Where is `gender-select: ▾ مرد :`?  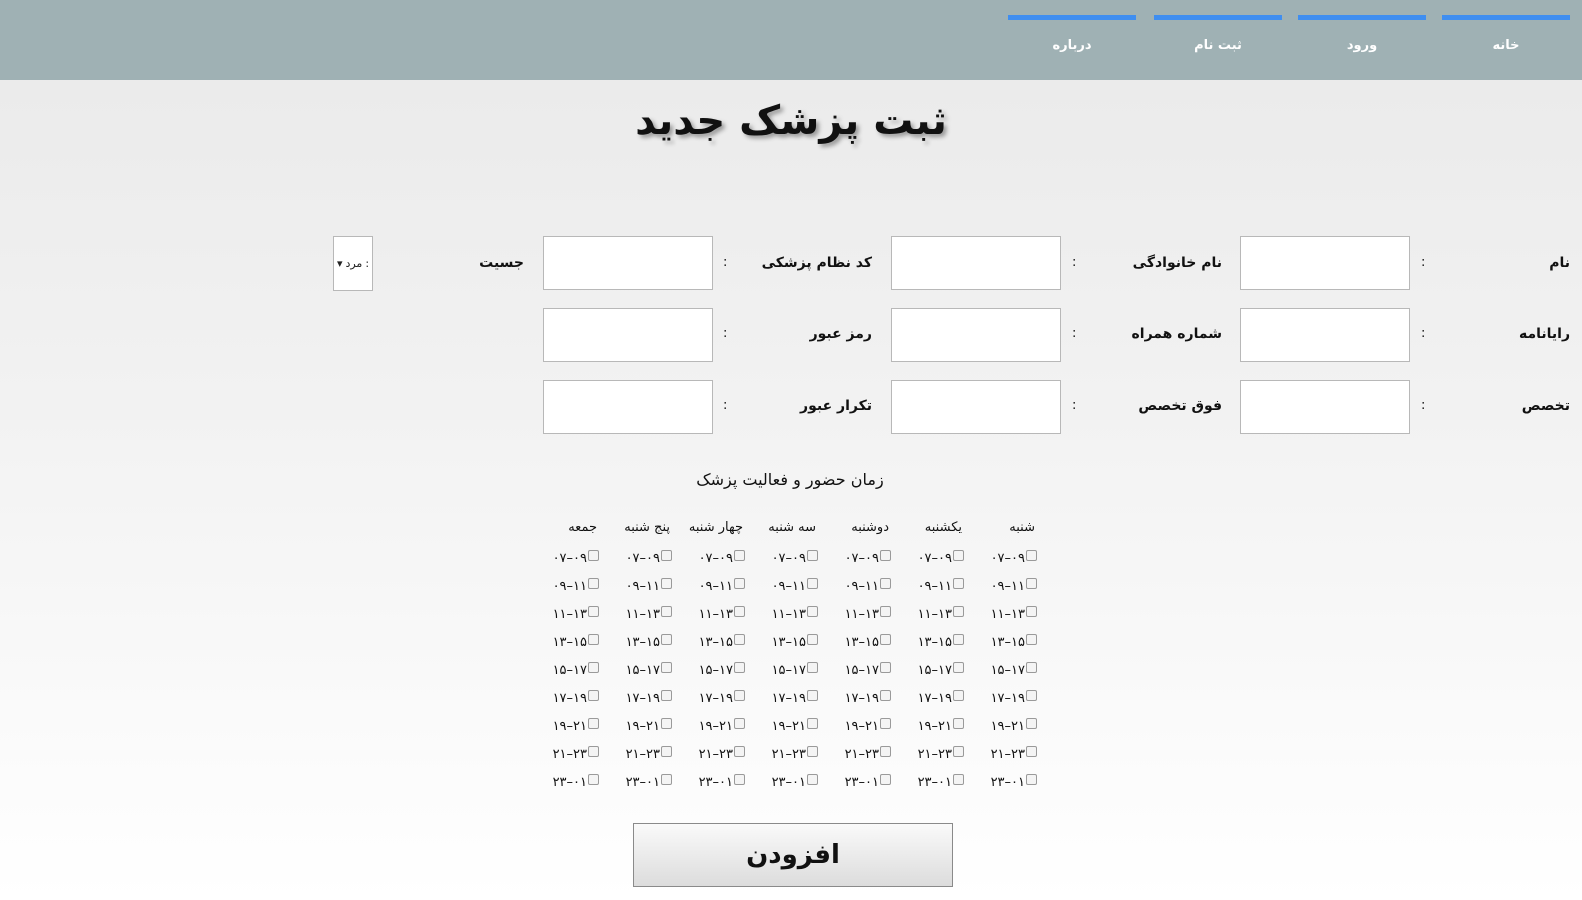 gender-select: ▾ مرد : is located at coordinates (353, 263).